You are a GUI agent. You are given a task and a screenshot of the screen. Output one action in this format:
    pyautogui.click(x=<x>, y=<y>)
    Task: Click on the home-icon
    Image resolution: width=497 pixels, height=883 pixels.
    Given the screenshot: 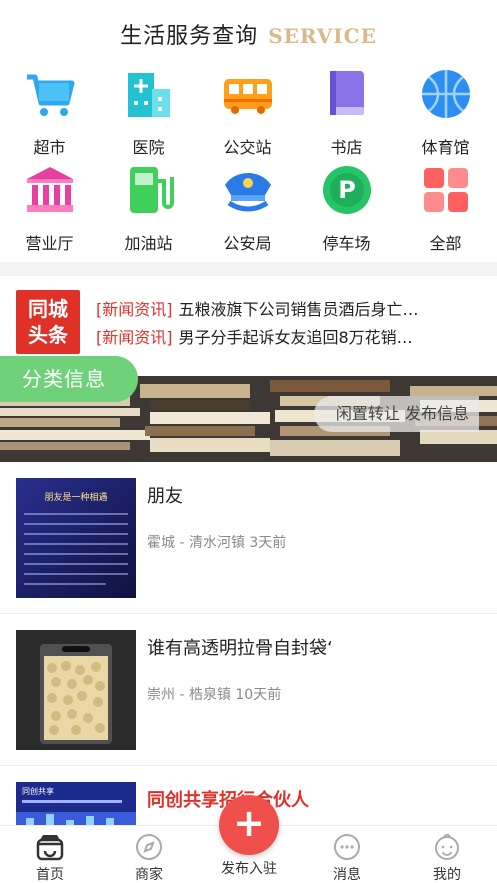 What is the action you would take?
    pyautogui.click(x=50, y=847)
    